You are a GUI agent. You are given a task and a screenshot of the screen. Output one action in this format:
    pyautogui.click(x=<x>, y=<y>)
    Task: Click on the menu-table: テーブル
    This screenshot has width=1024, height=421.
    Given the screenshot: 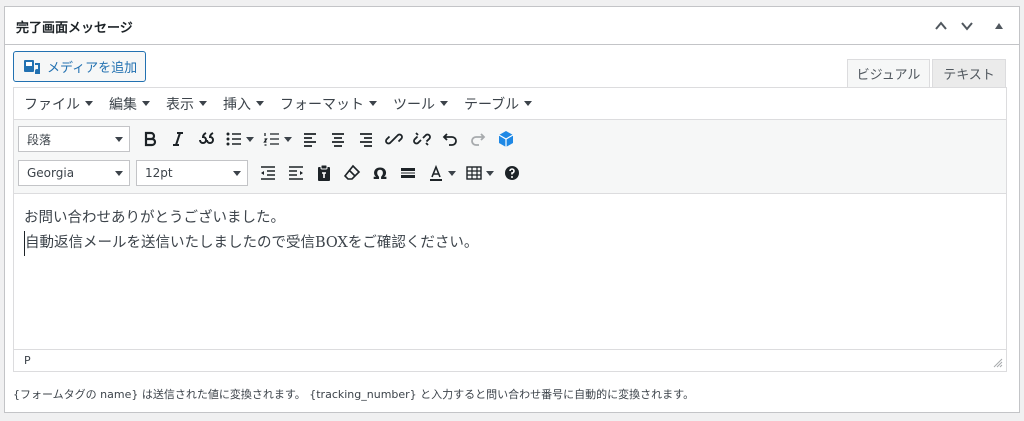 What is the action you would take?
    pyautogui.click(x=498, y=104)
    